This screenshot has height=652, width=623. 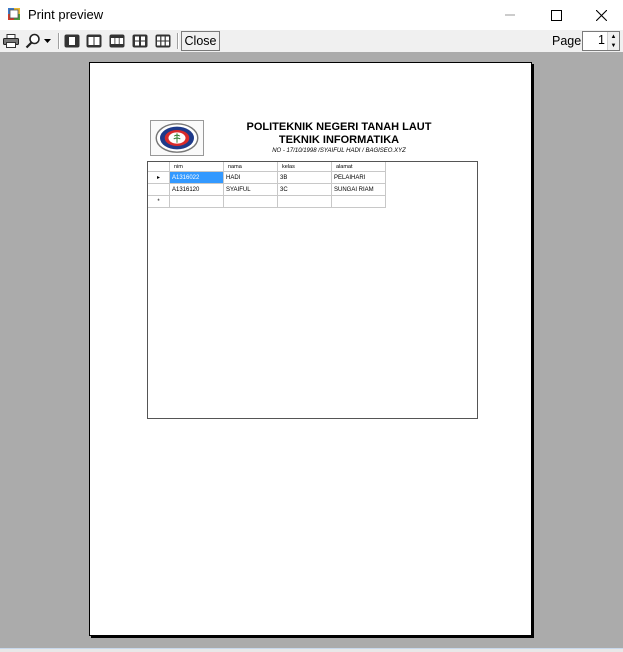 What do you see at coordinates (159, 190) in the screenshot?
I see `row-header` at bounding box center [159, 190].